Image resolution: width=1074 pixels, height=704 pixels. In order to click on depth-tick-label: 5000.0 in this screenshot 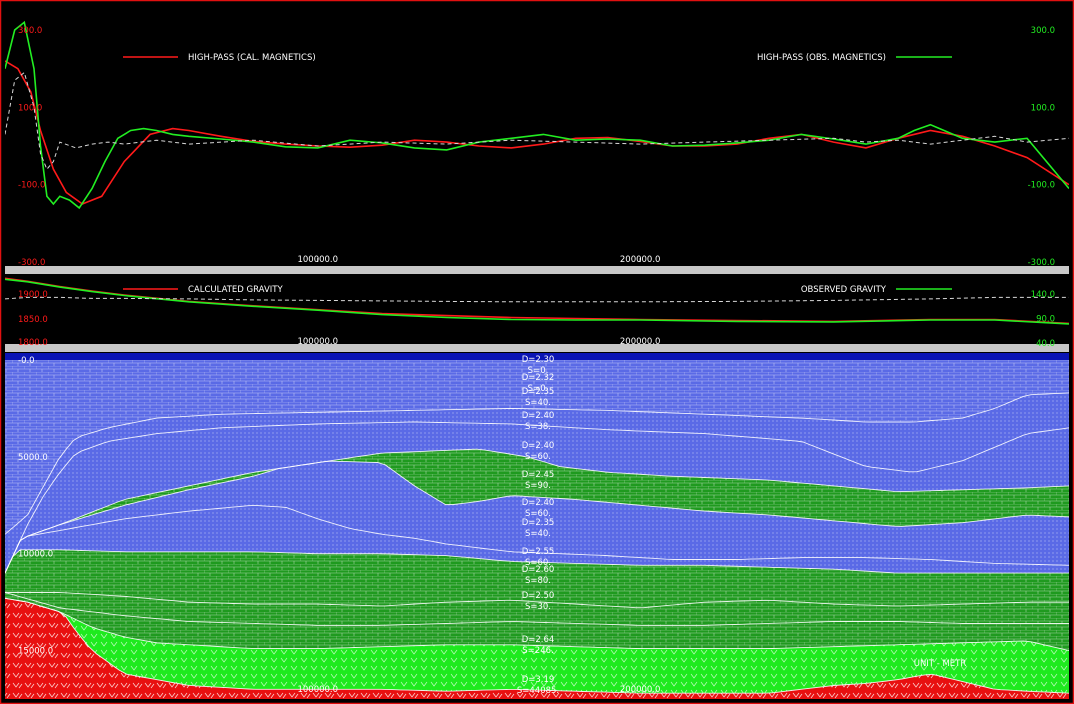, I will do `click(33, 458)`.